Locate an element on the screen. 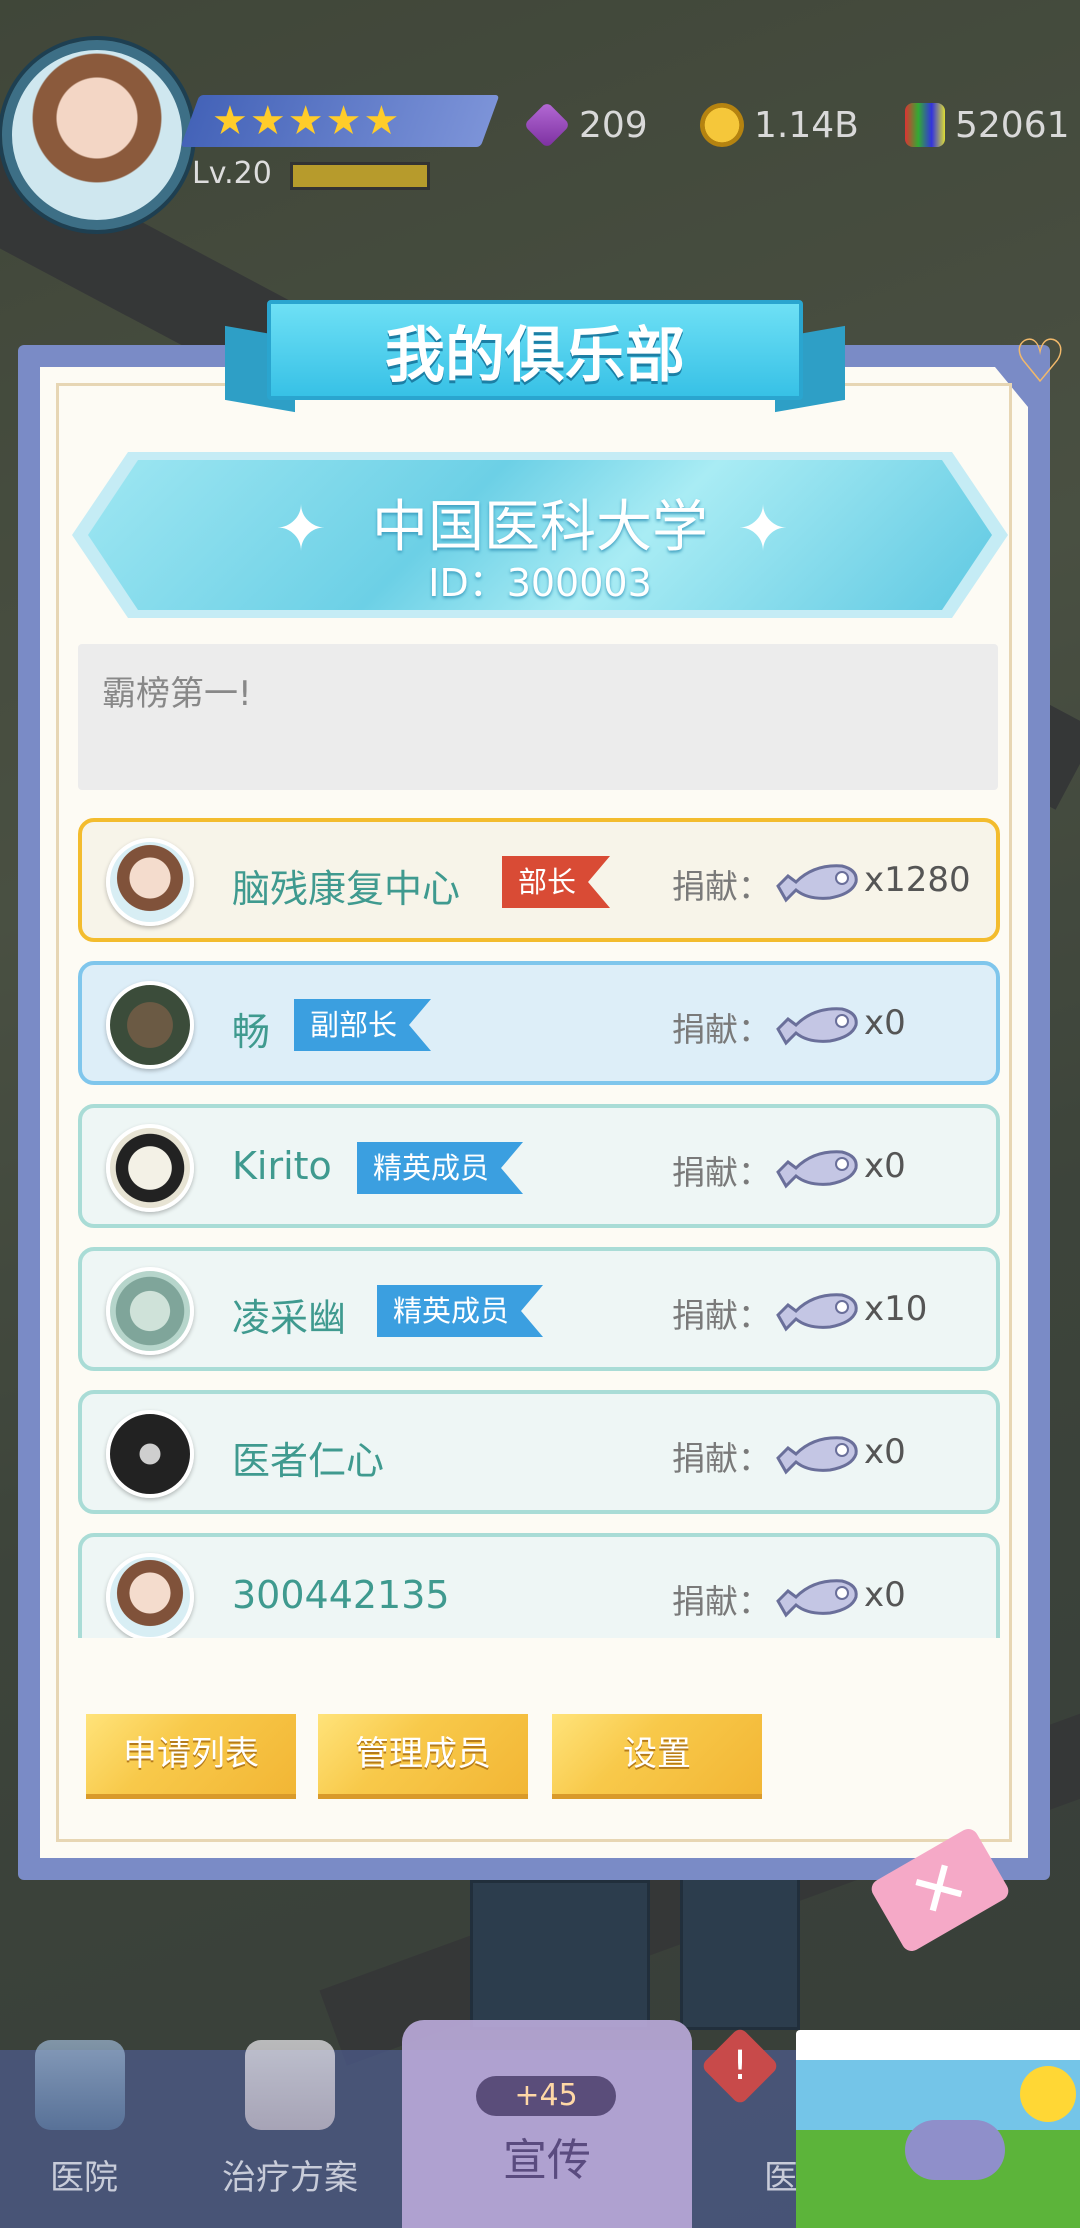 This screenshot has height=2228, width=1080. member-row: 医者仁心 捐献： x0 is located at coordinates (539, 1452).